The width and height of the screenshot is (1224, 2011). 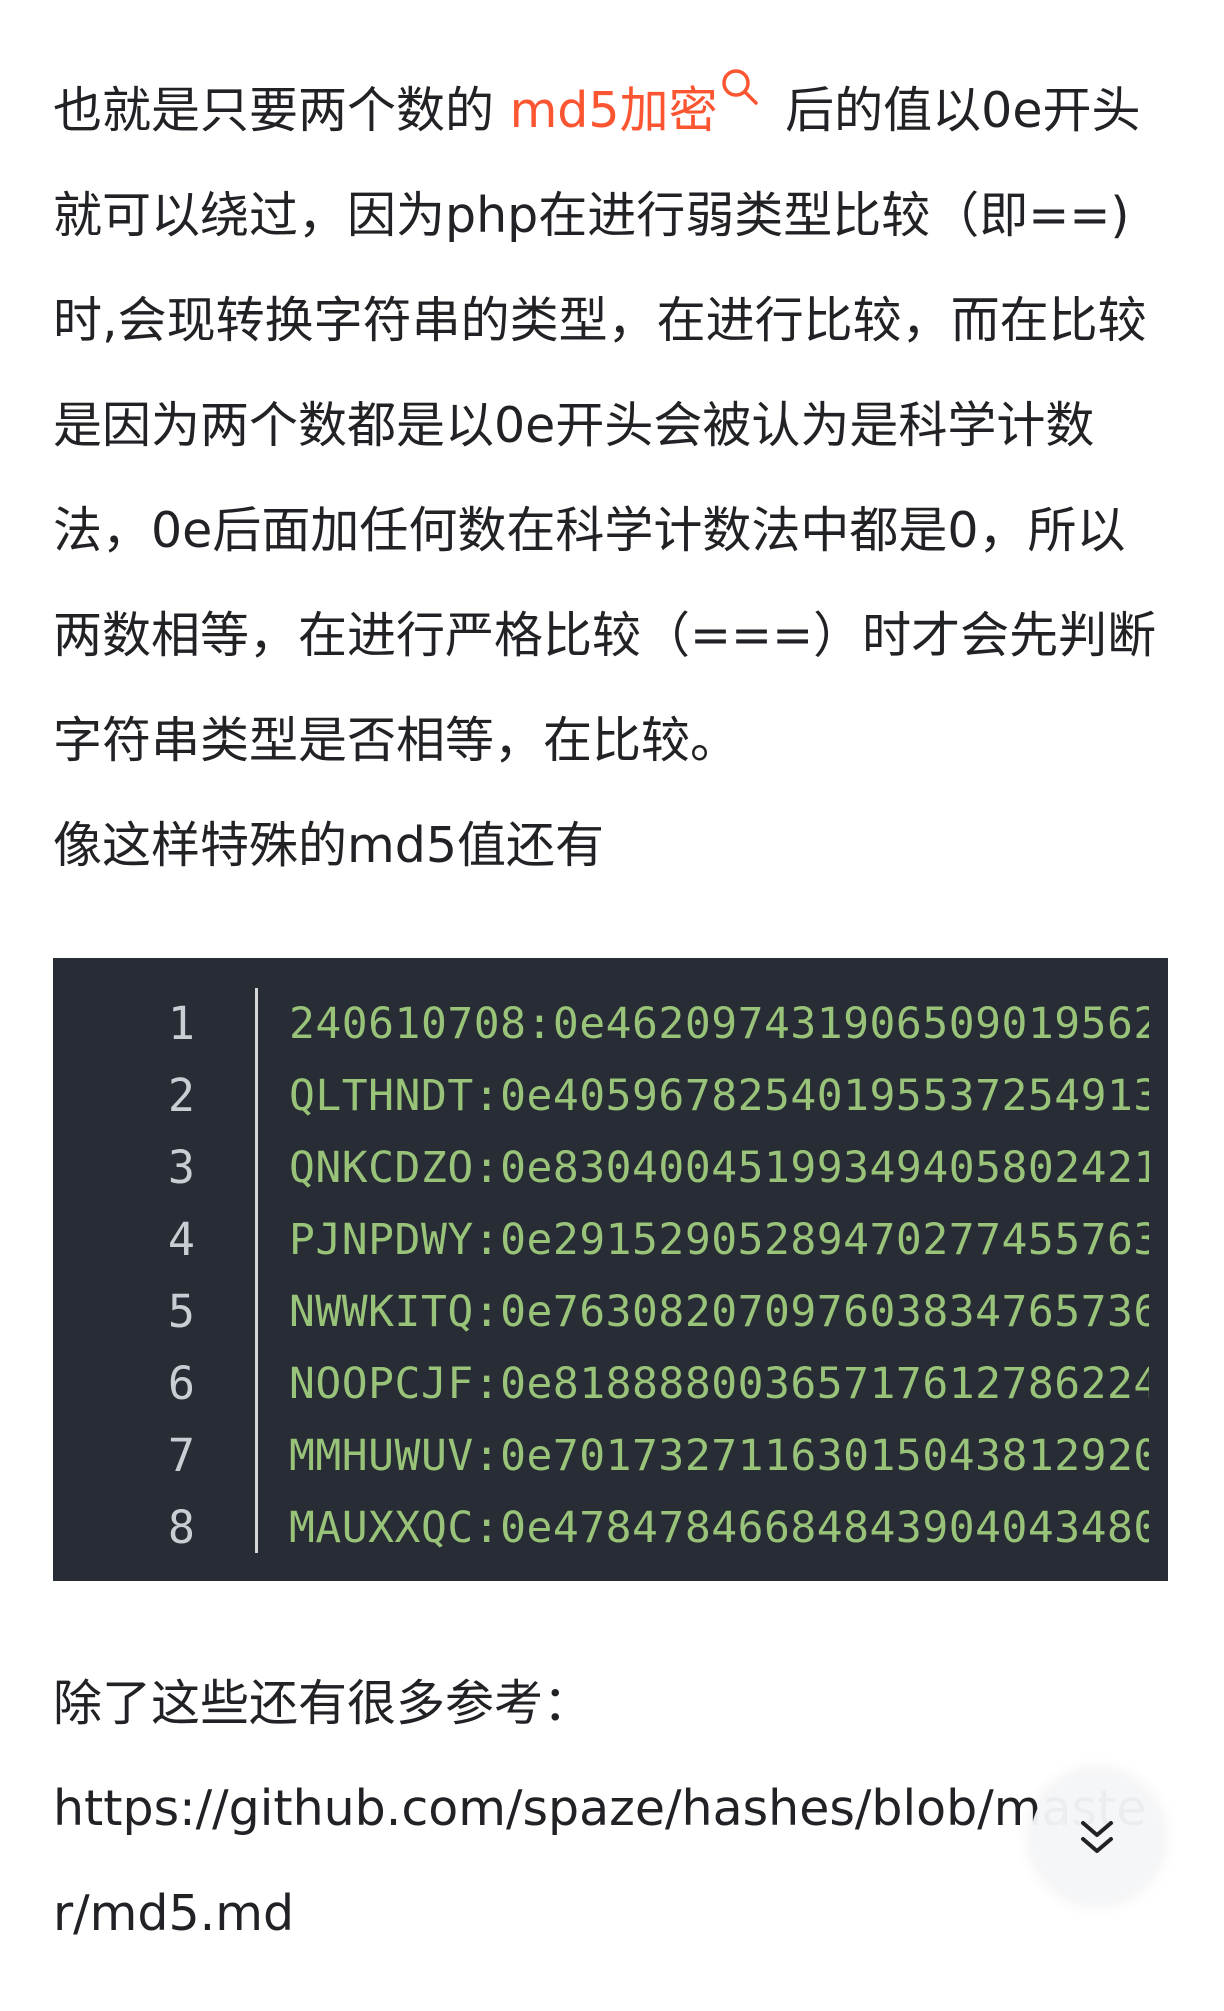 What do you see at coordinates (155, 1271) in the screenshot?
I see `line-number-gutter: 1 2 3 4 5 6 7 8` at bounding box center [155, 1271].